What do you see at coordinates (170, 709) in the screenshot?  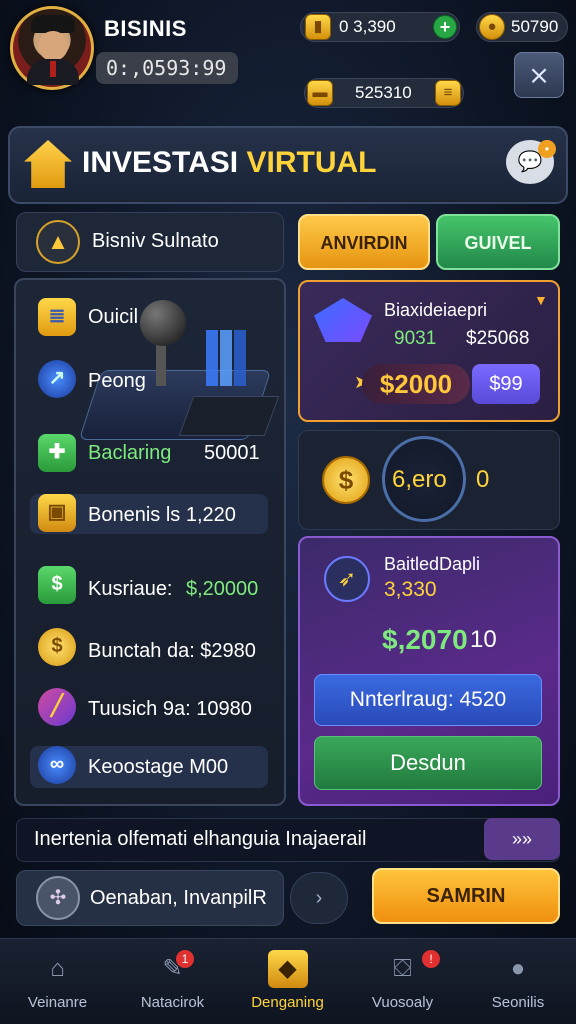 I see `list-item: Tuusich 9a: 10980` at bounding box center [170, 709].